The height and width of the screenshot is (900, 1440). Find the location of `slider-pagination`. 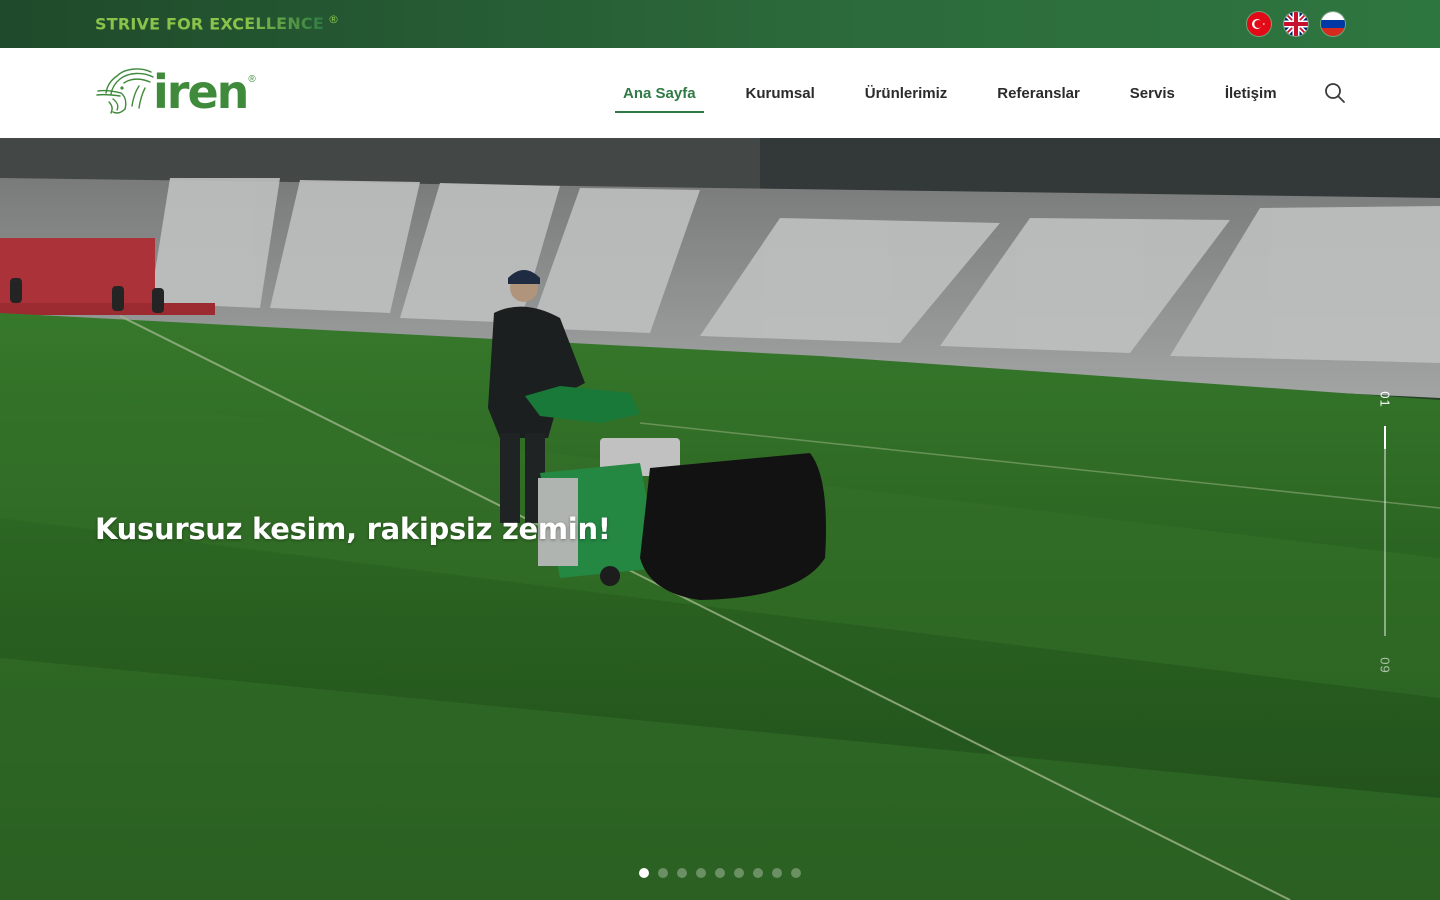

slider-pagination is located at coordinates (720, 873).